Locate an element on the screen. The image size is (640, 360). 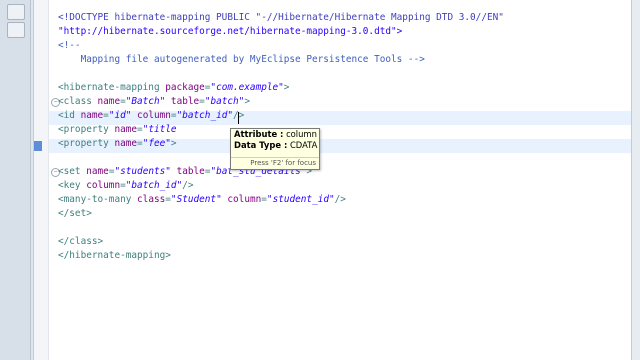
code-line: <!-- is located at coordinates (69, 46).